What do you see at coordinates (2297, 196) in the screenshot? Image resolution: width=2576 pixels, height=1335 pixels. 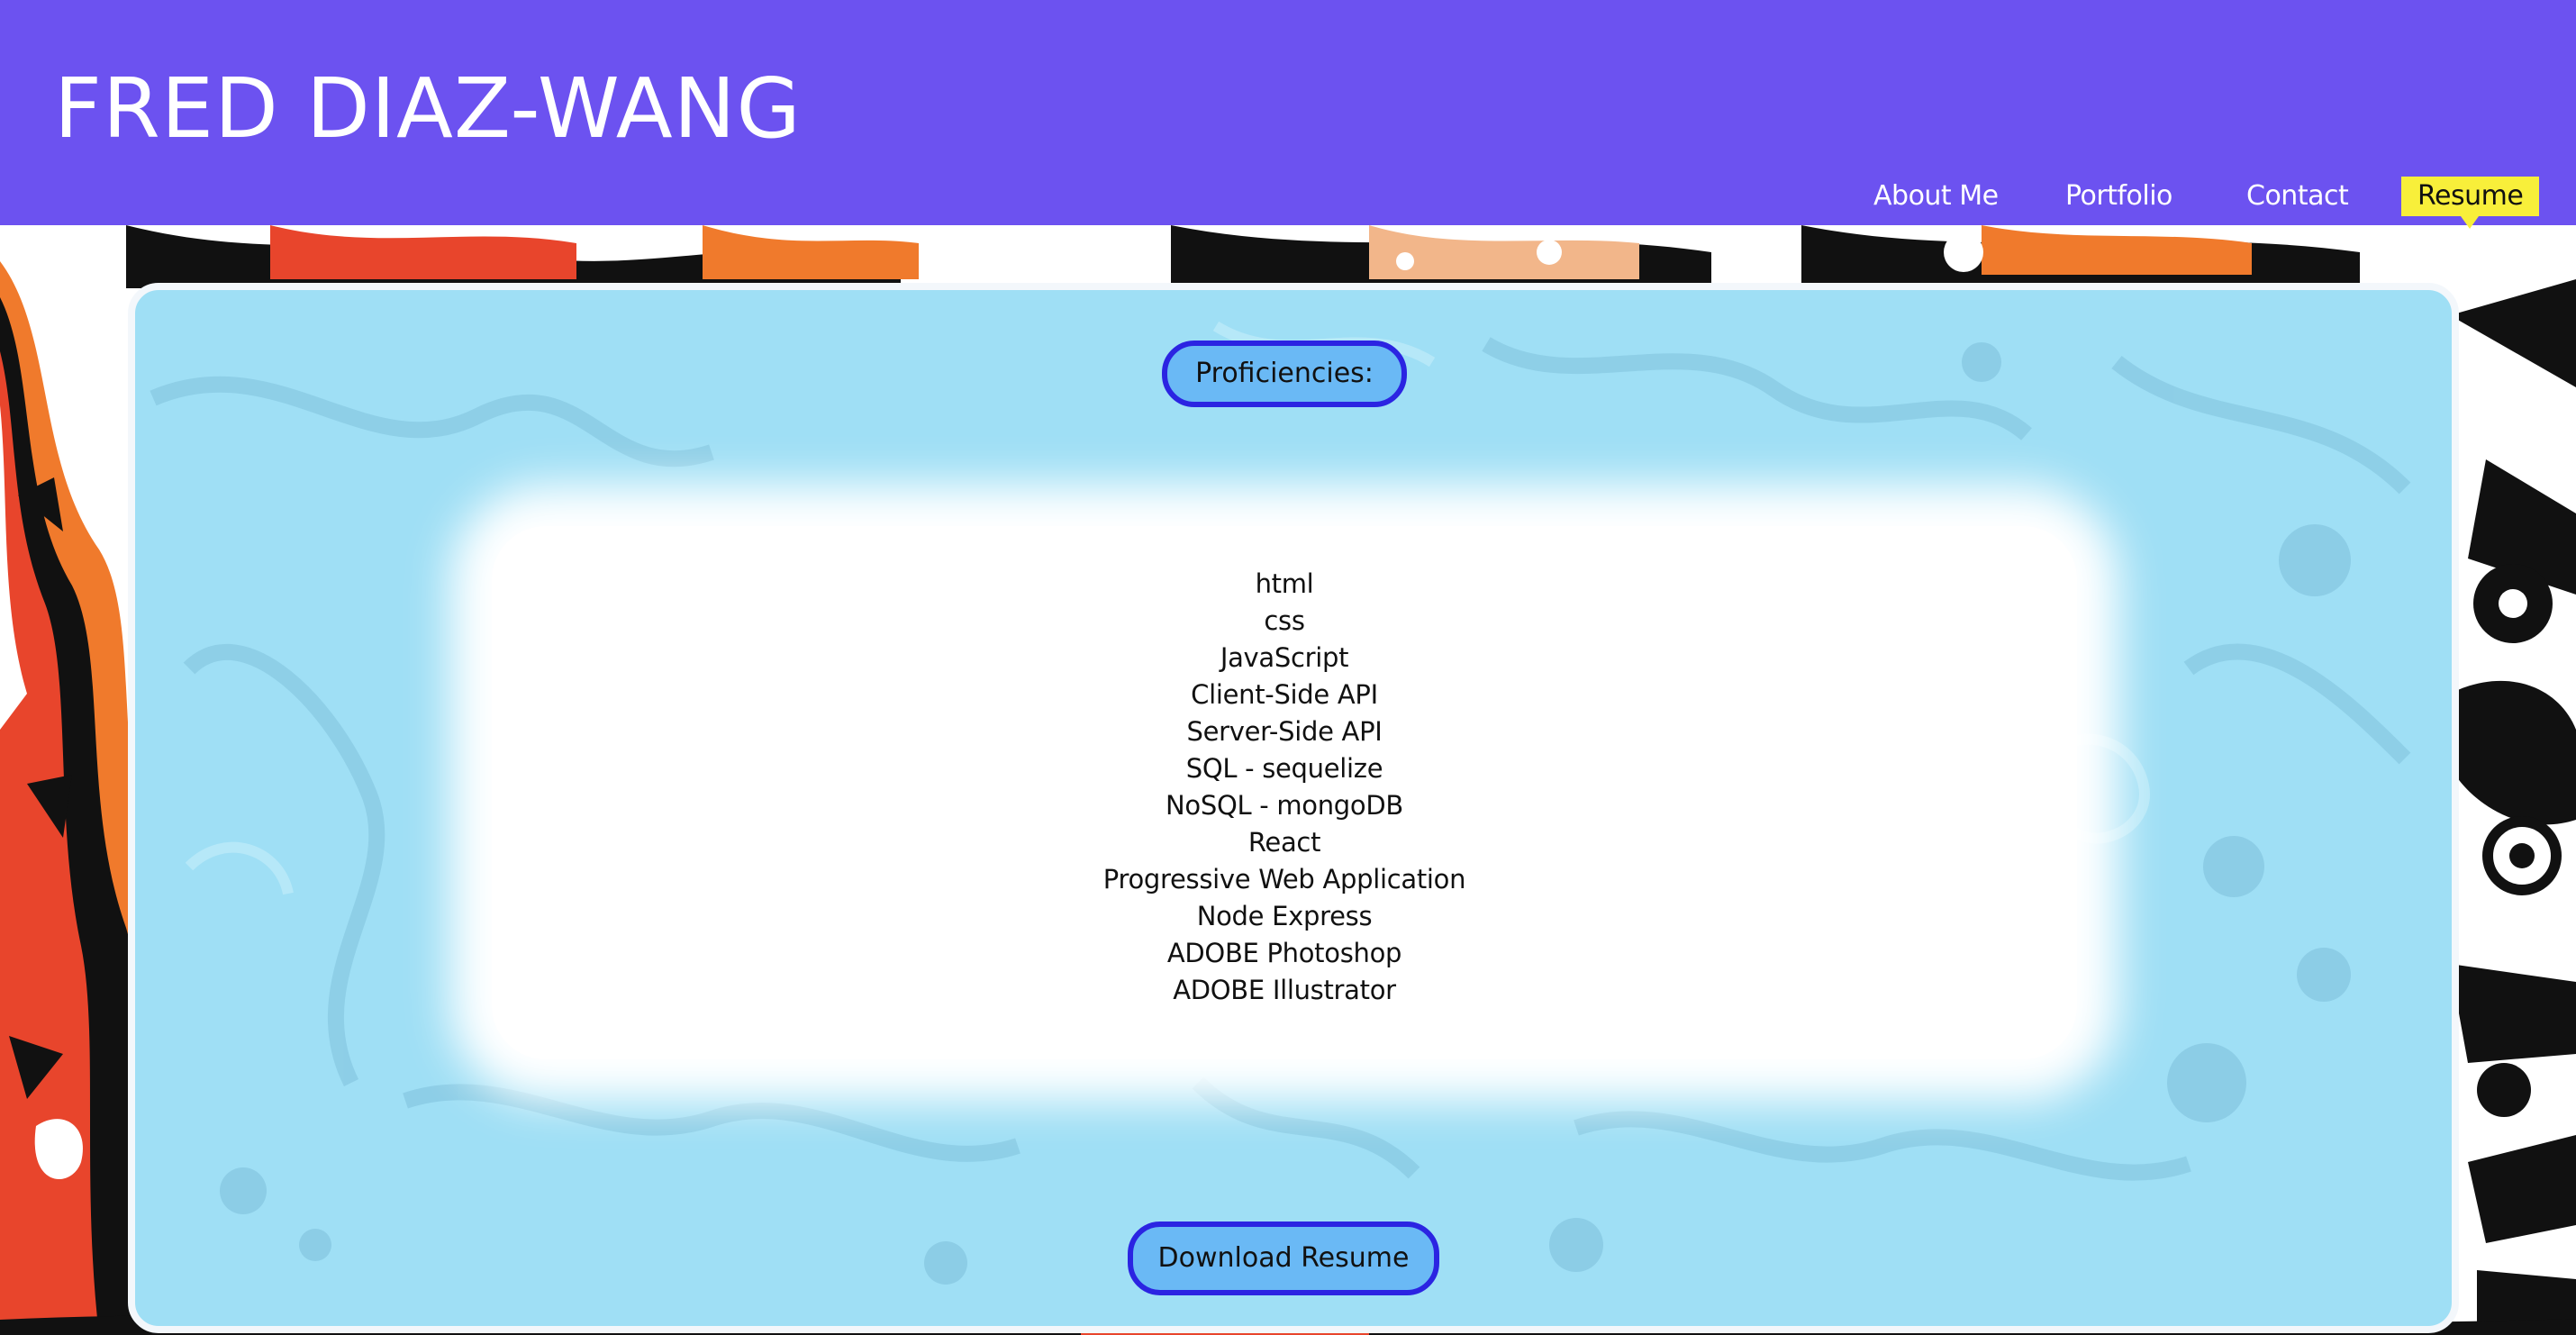 I see `nav-contact: Contact` at bounding box center [2297, 196].